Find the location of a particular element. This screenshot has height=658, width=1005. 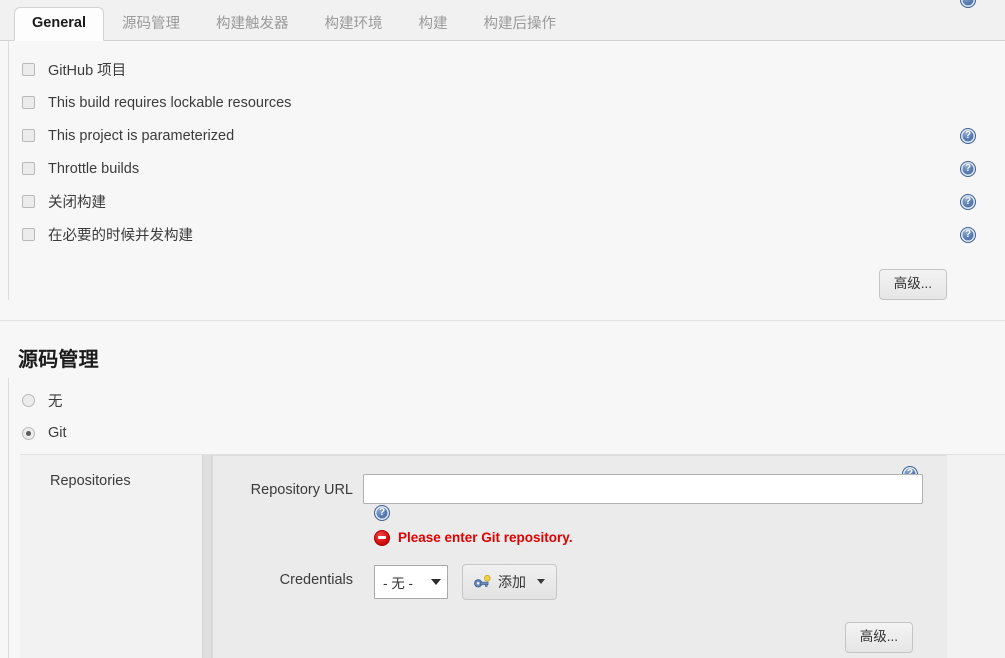

tab-post-build-actions: 构建后操作 is located at coordinates (520, 25).